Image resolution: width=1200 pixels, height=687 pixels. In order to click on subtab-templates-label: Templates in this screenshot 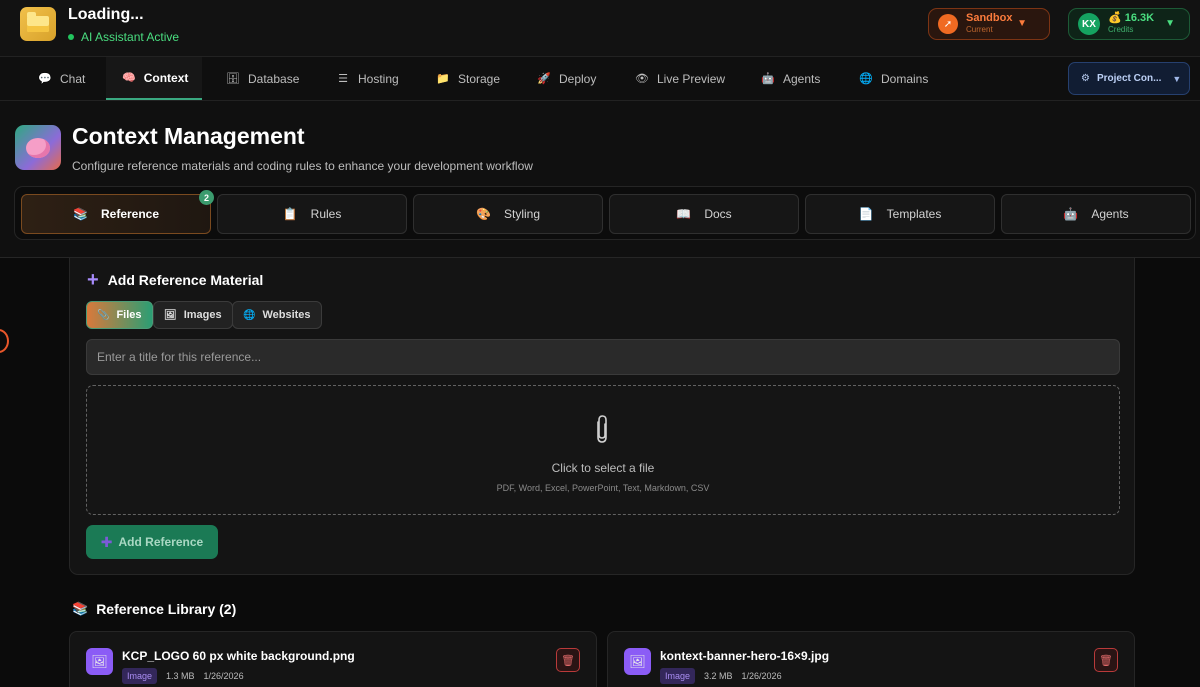, I will do `click(914, 214)`.